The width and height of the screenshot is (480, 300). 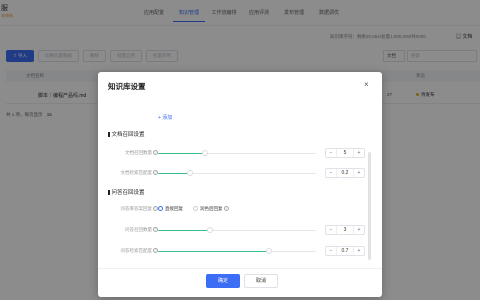 I want to click on radio-direct-reply: 直接回复, so click(x=170, y=209).